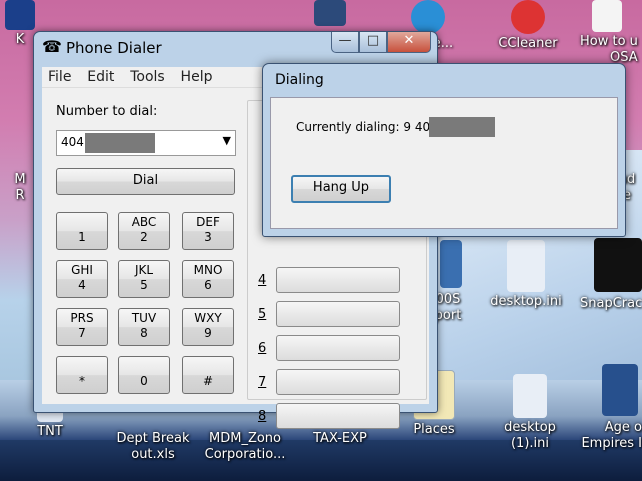 The image size is (642, 481). I want to click on document-icon, so click(607, 16).